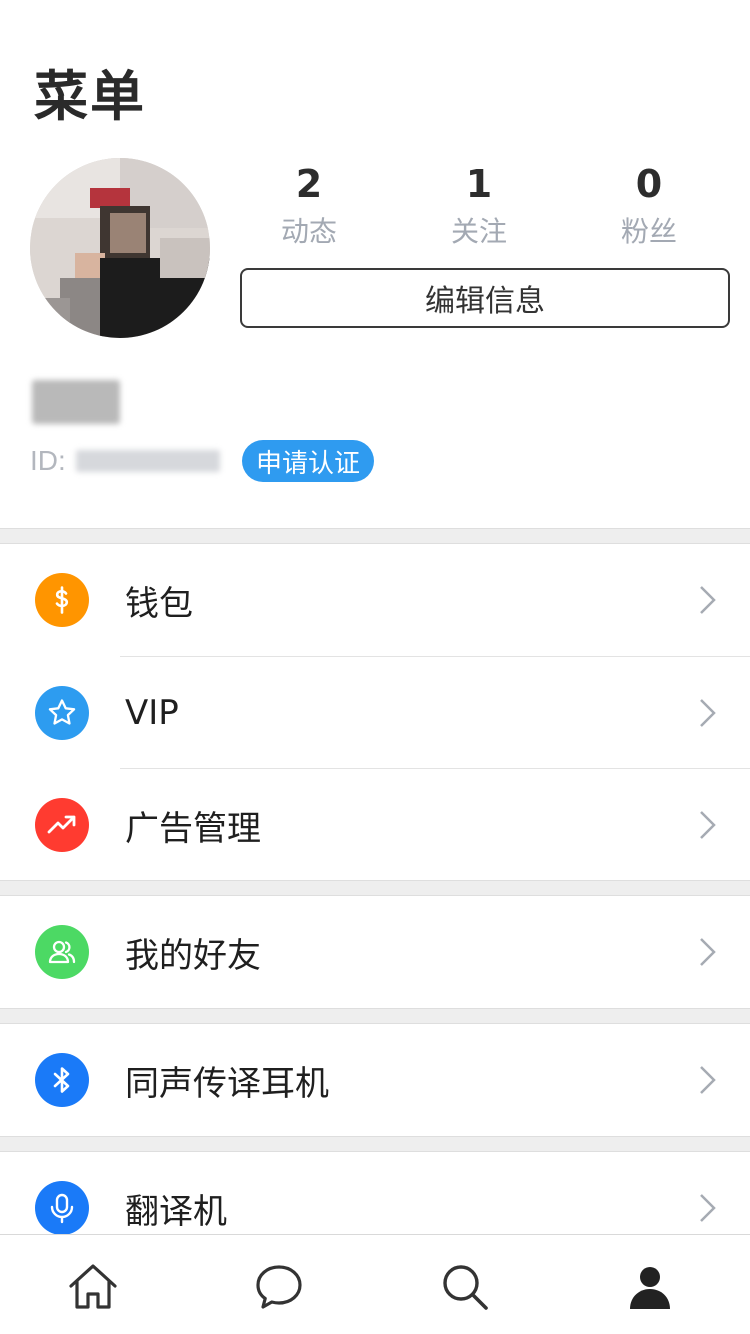 The width and height of the screenshot is (750, 1334). What do you see at coordinates (62, 600) in the screenshot?
I see `dollar-icon` at bounding box center [62, 600].